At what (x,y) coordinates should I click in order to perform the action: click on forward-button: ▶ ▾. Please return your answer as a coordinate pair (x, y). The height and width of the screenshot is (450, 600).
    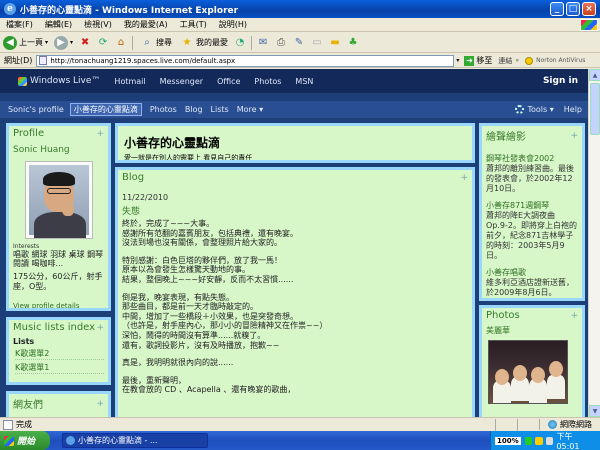
    Looking at the image, I should click on (63, 43).